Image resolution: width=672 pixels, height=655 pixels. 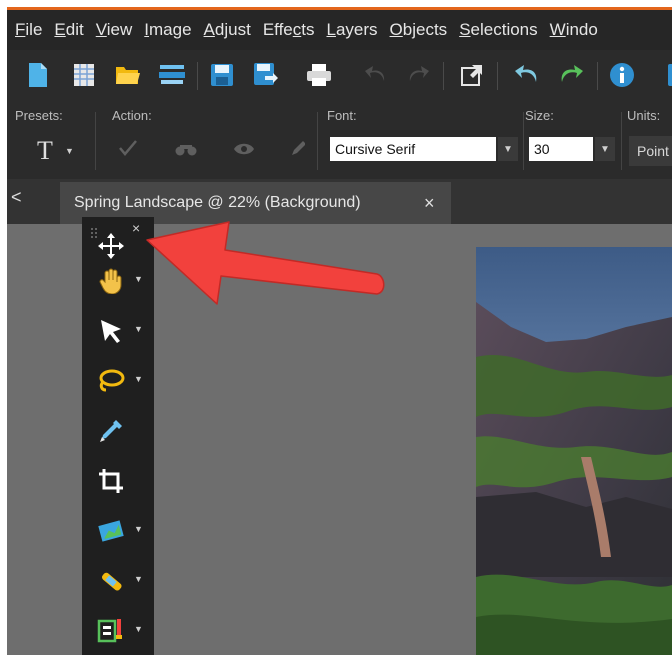 I want to click on menu-layers: Layers, so click(x=351, y=30).